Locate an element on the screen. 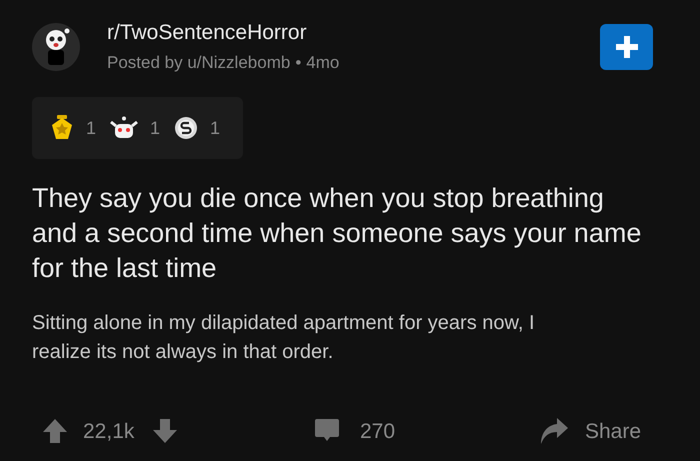 This screenshot has width=700, height=461. post-body: Sitting alone in my dilapidated apartment for years now, I realize its not always in that order. is located at coordinates (284, 338).